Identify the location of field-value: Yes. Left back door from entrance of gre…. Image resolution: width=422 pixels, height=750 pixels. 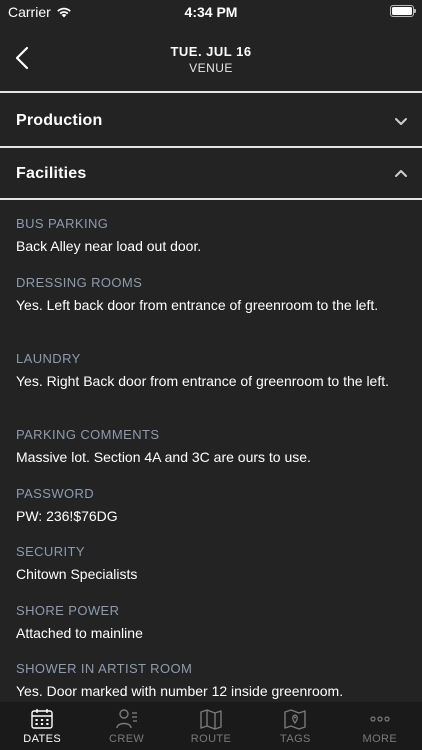
(197, 305).